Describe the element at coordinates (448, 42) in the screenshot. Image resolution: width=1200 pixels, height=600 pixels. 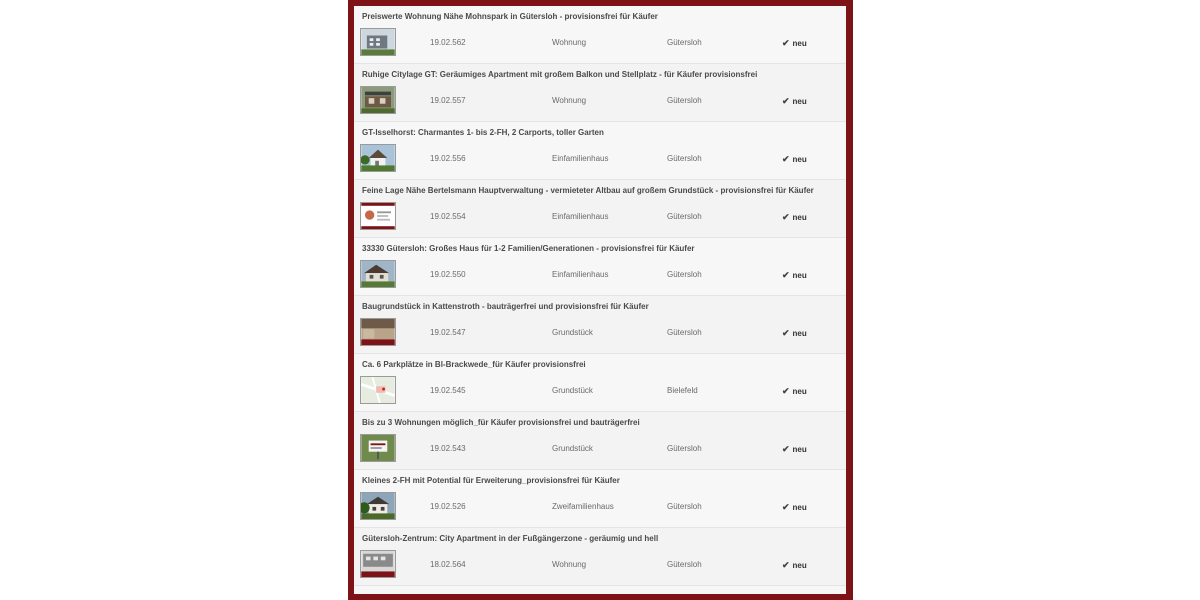
I see `listing-id: 19.02.562` at that location.